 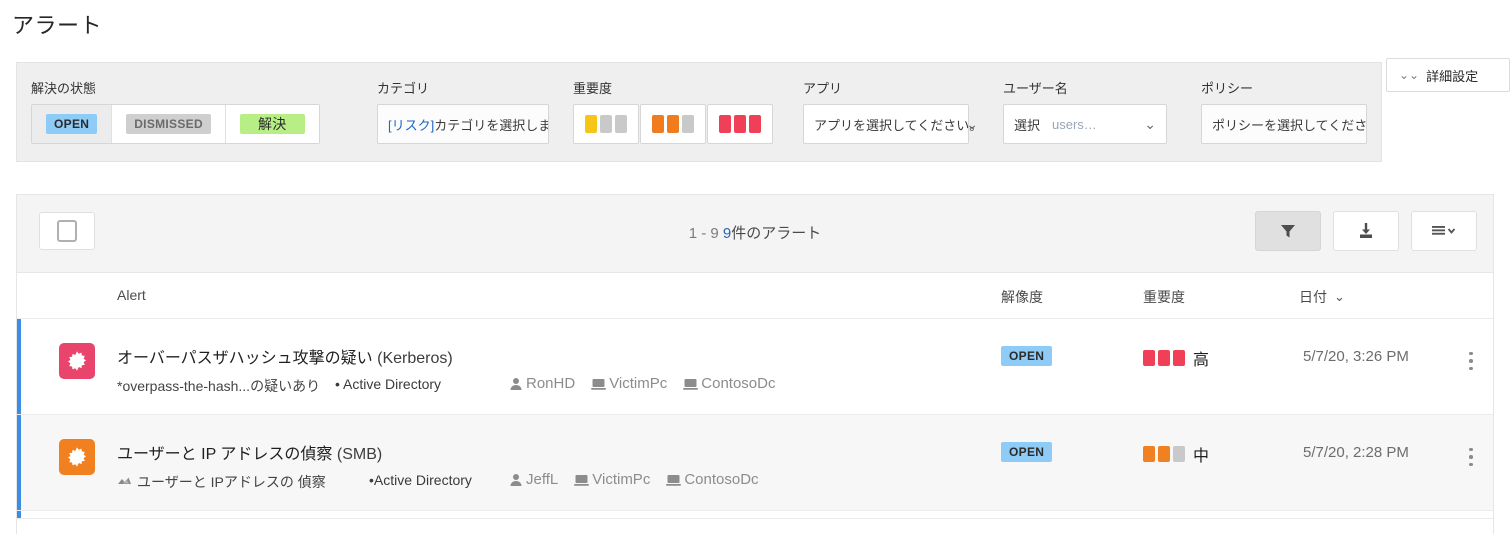 I want to click on alert-title: オーバーパスザハッシュ攻撃の疑い (Kerberos), so click(x=285, y=356).